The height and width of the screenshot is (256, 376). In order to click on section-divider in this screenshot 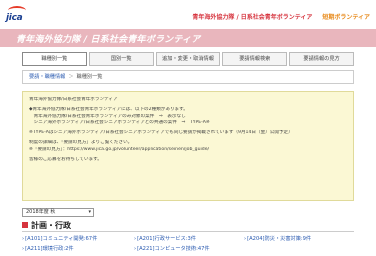, I will do `click(188, 231)`.